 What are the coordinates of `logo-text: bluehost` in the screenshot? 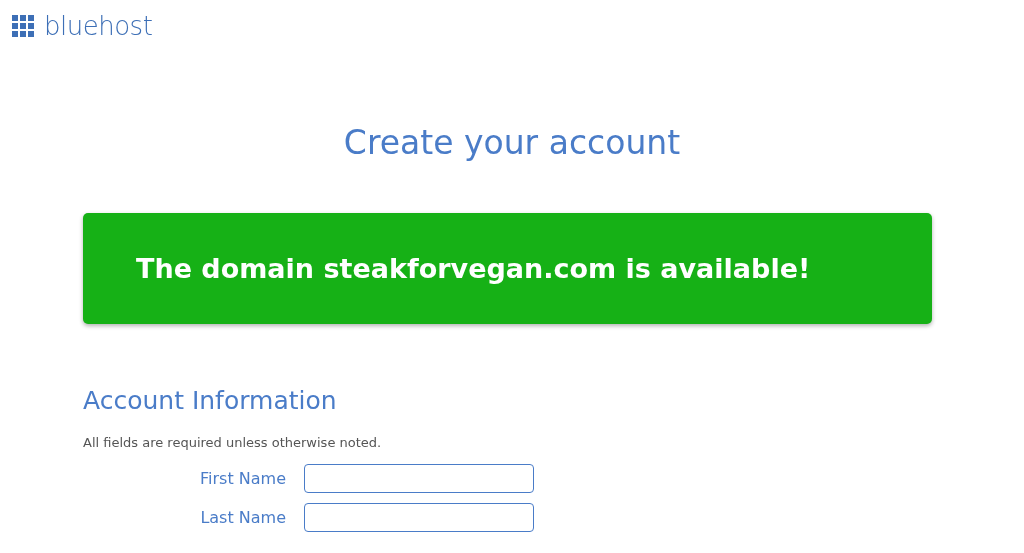 It's located at (98, 26).